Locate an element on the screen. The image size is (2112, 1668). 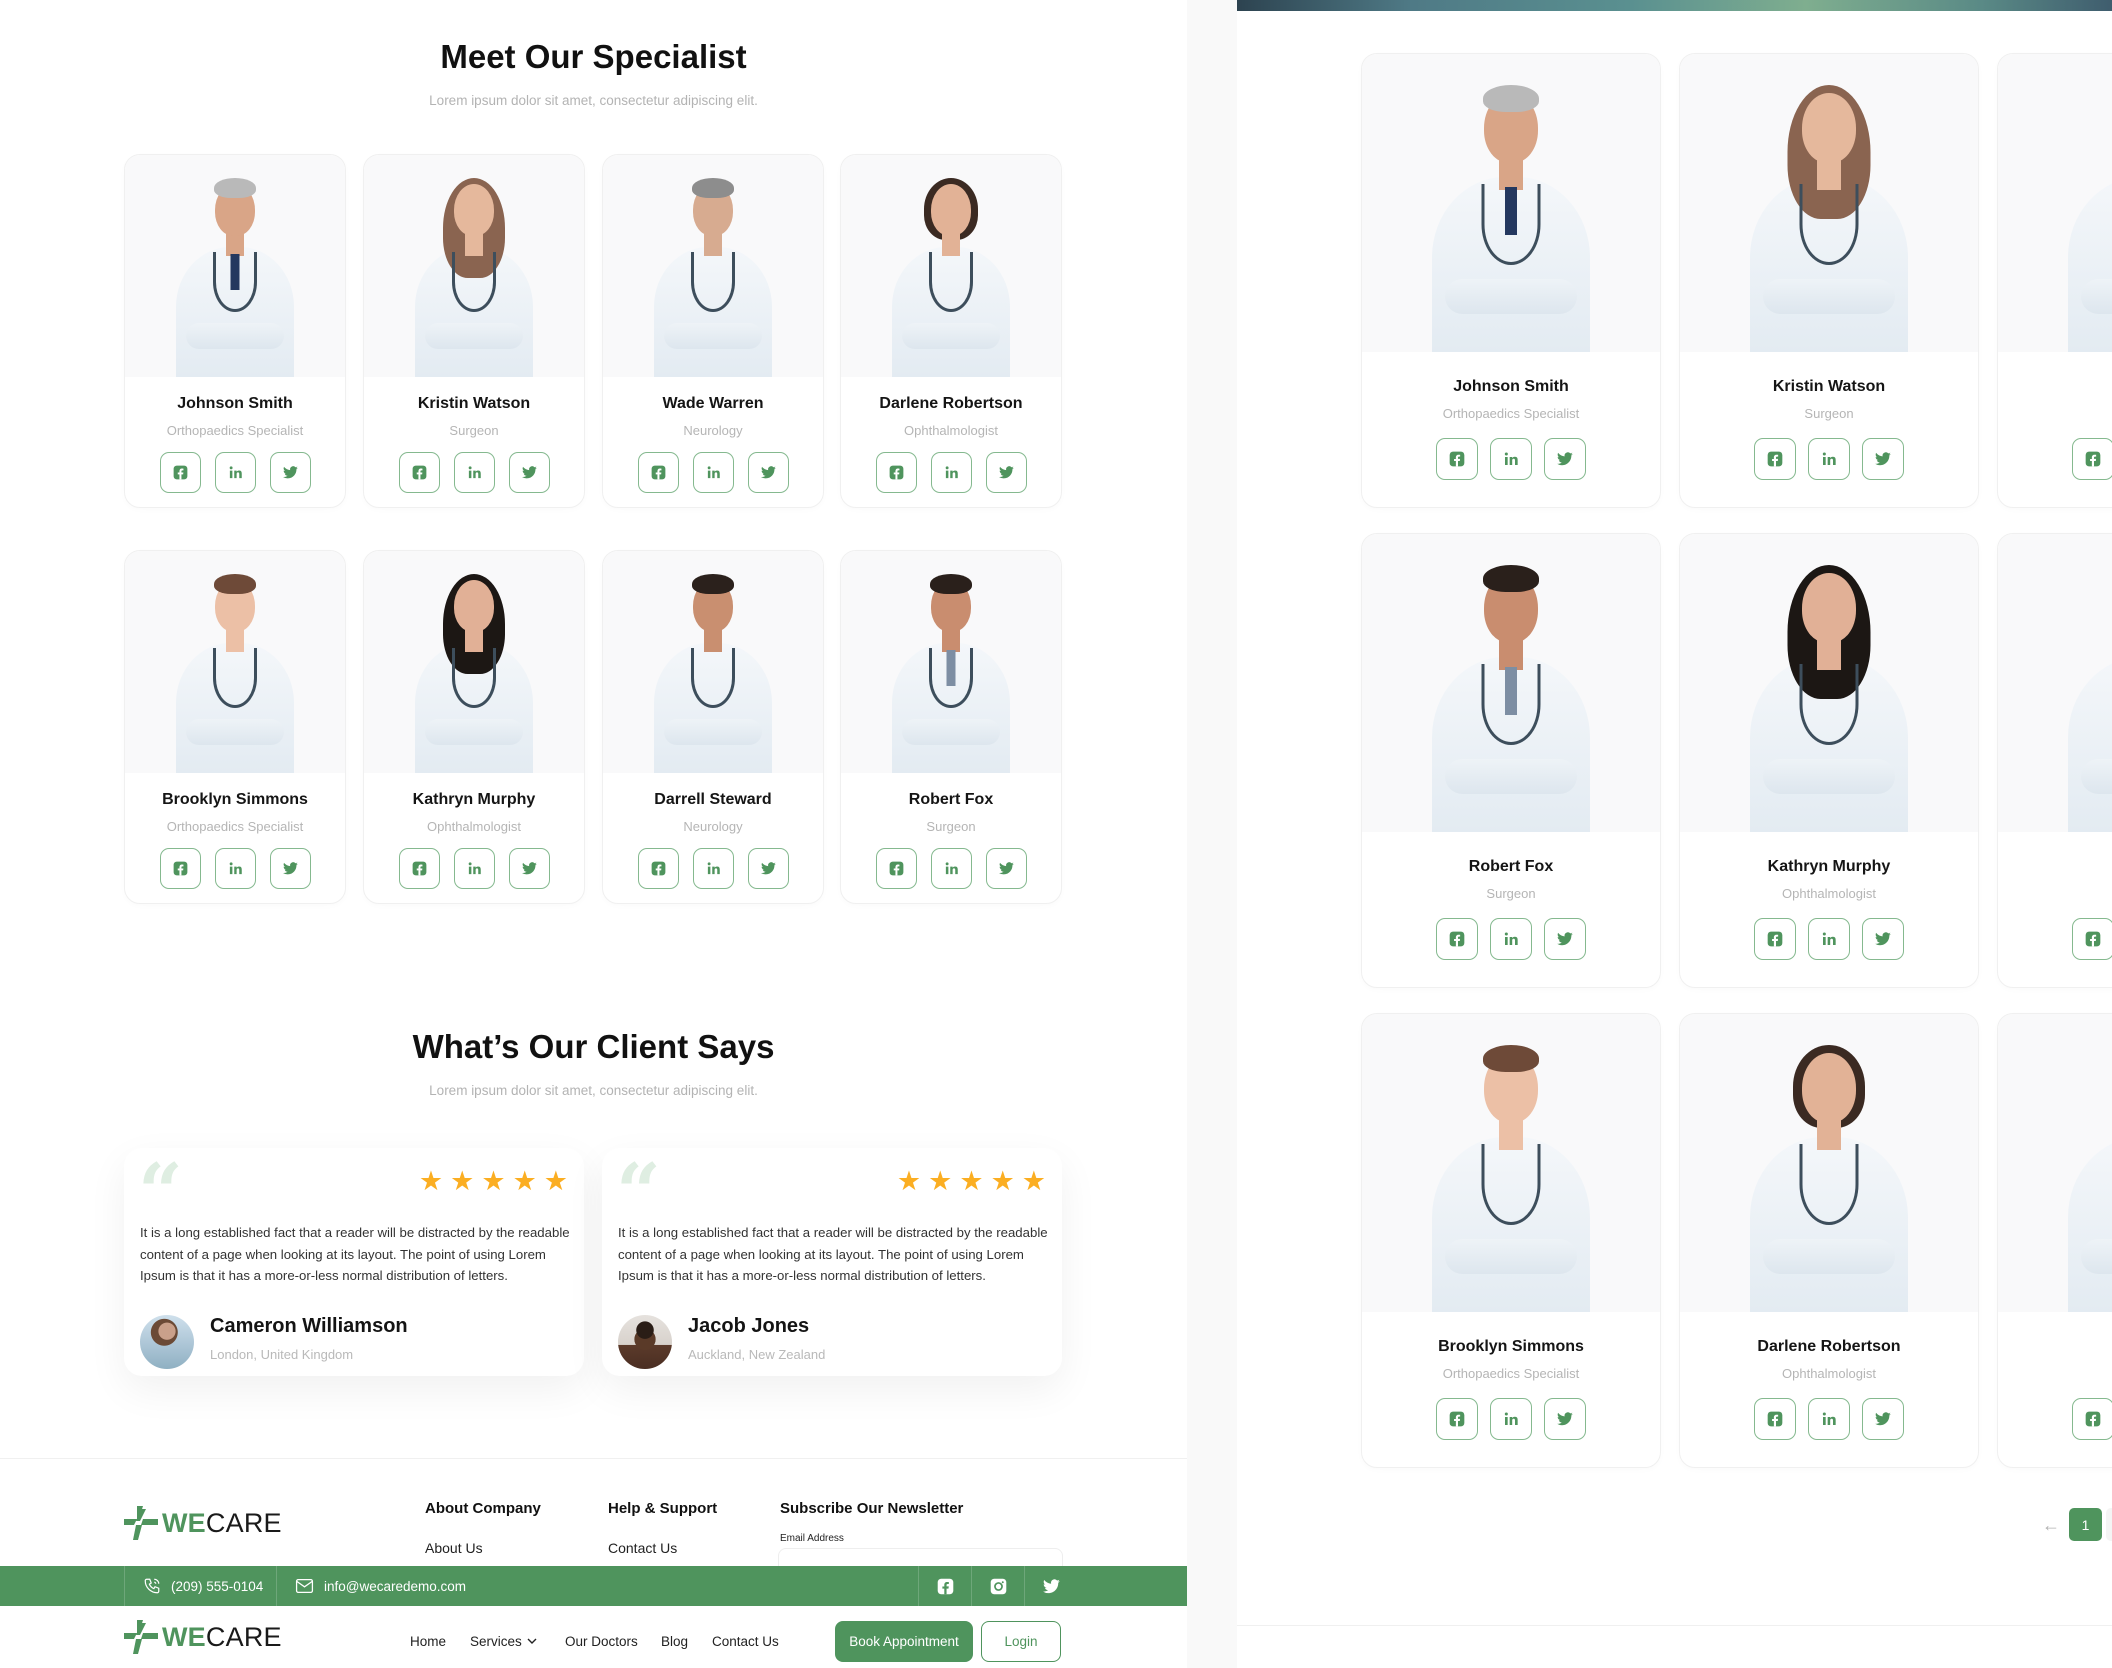
doctor-specialty: Neurology is located at coordinates (713, 430).